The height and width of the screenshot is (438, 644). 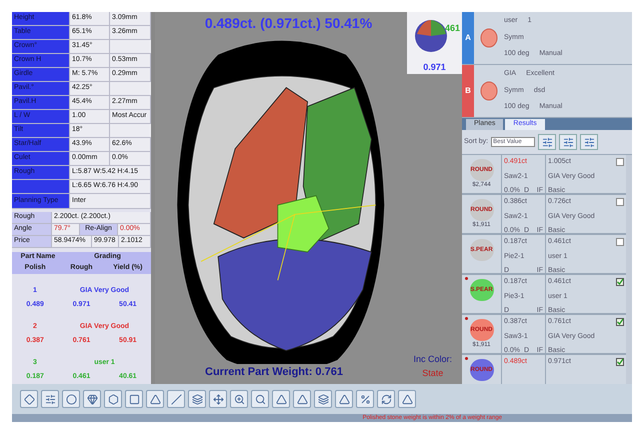 What do you see at coordinates (288, 23) in the screenshot?
I see `weight-summary: 0.489ct. (0.971ct.) 50.41%` at bounding box center [288, 23].